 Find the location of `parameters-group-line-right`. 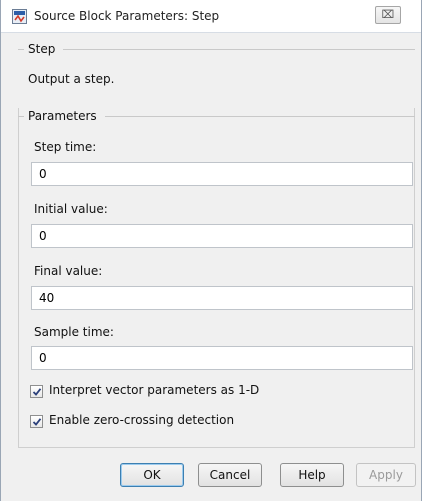

parameters-group-line-right is located at coordinates (260, 116).